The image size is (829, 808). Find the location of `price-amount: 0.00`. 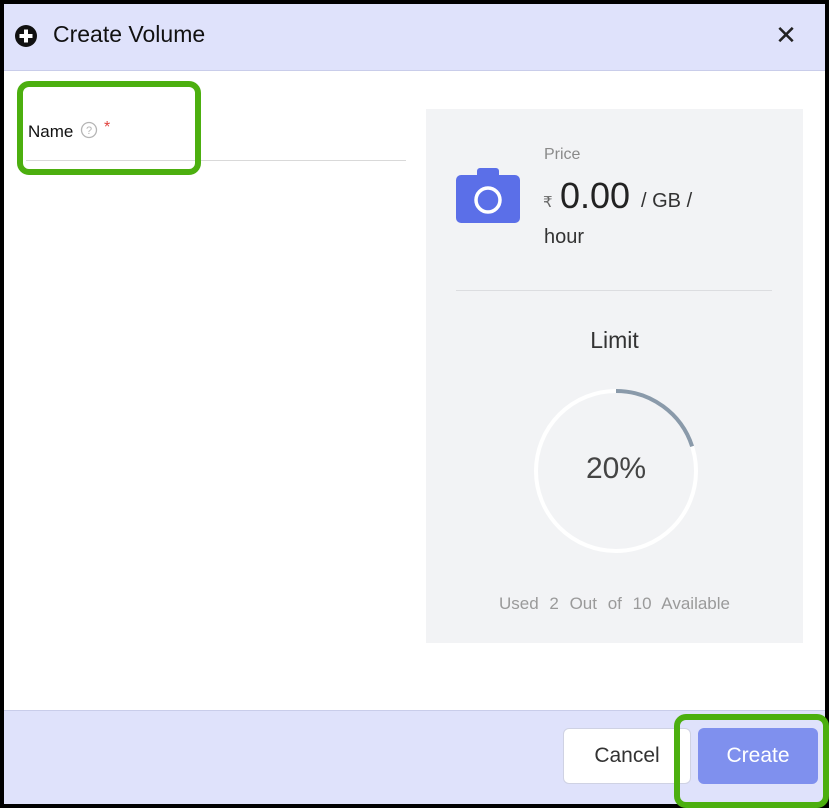

price-amount: 0.00 is located at coordinates (595, 195).